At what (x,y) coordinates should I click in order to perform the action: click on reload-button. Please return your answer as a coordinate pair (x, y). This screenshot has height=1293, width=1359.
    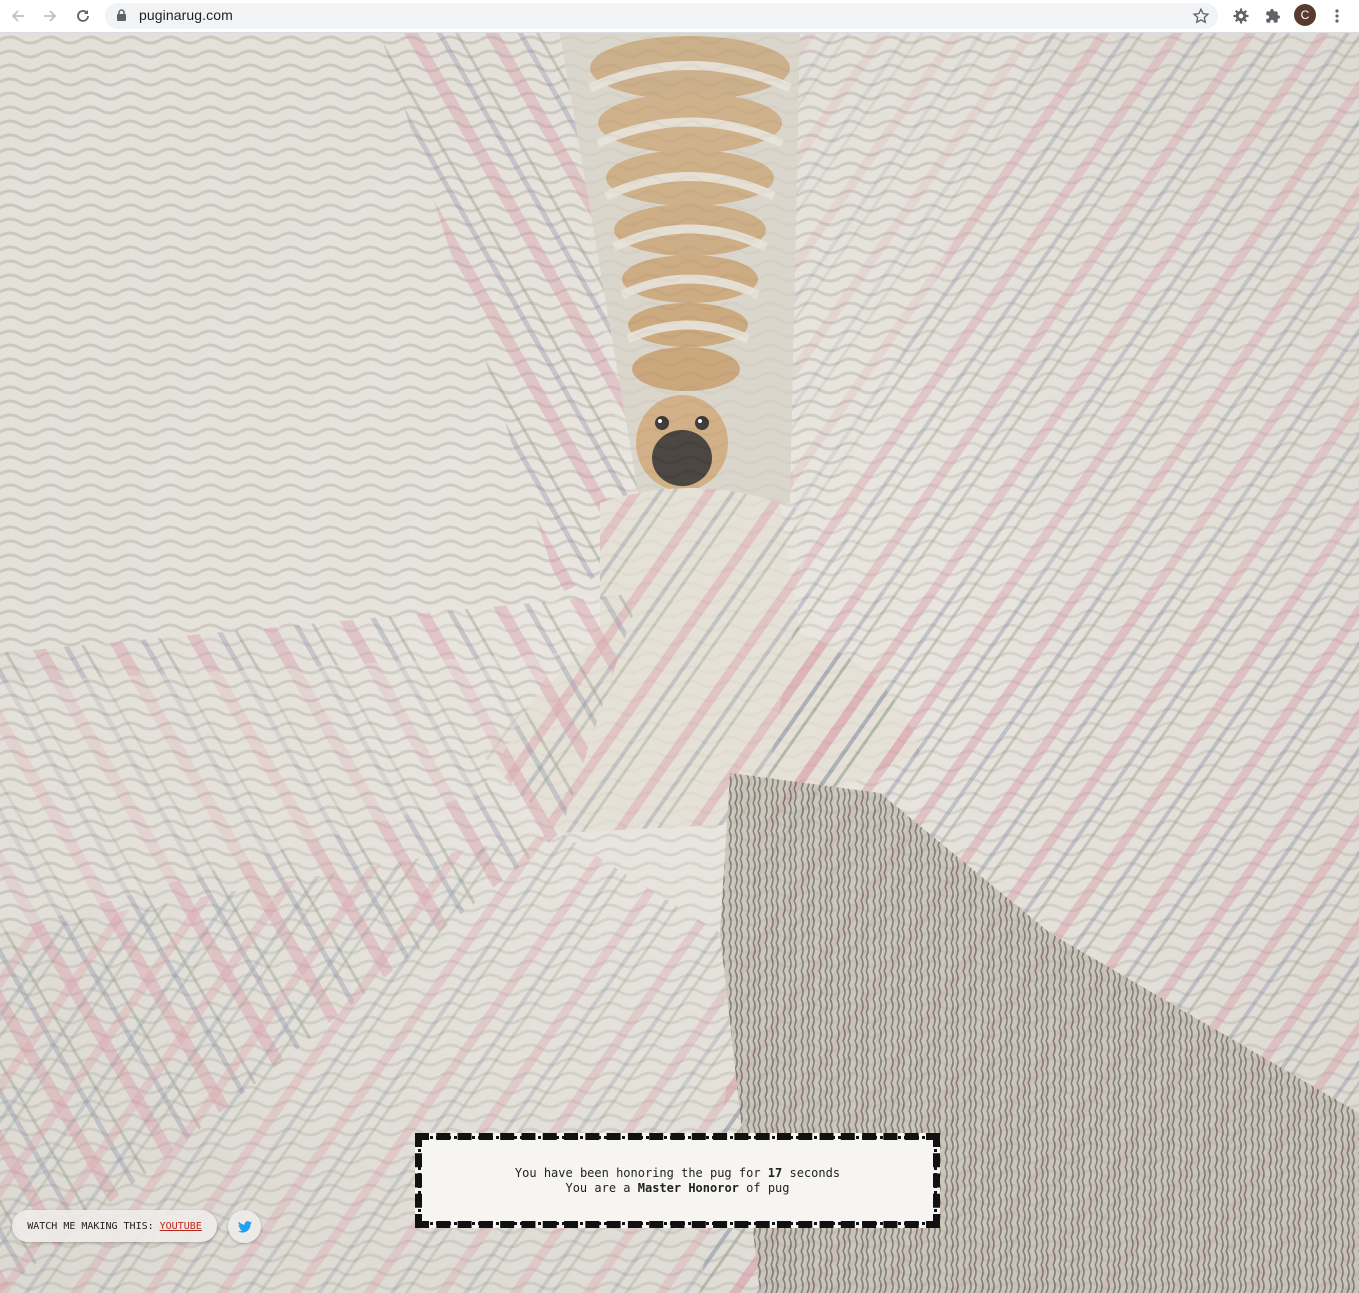
    Looking at the image, I should click on (83, 16).